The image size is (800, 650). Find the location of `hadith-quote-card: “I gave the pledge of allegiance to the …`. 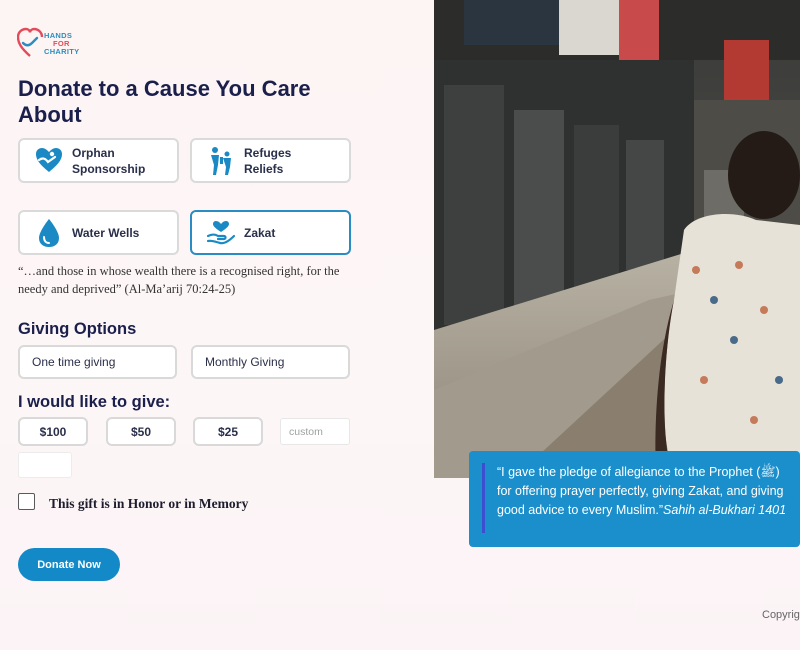

hadith-quote-card: “I gave the pledge of allegiance to the … is located at coordinates (634, 499).